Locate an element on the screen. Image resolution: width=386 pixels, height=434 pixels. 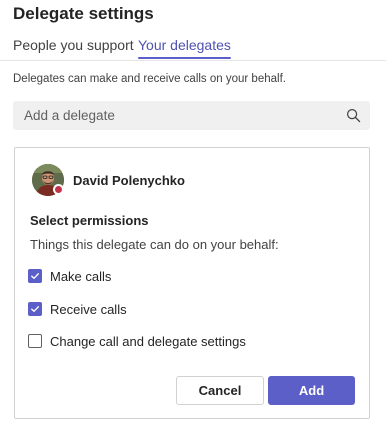
checkbox-make-calls is located at coordinates (35, 276).